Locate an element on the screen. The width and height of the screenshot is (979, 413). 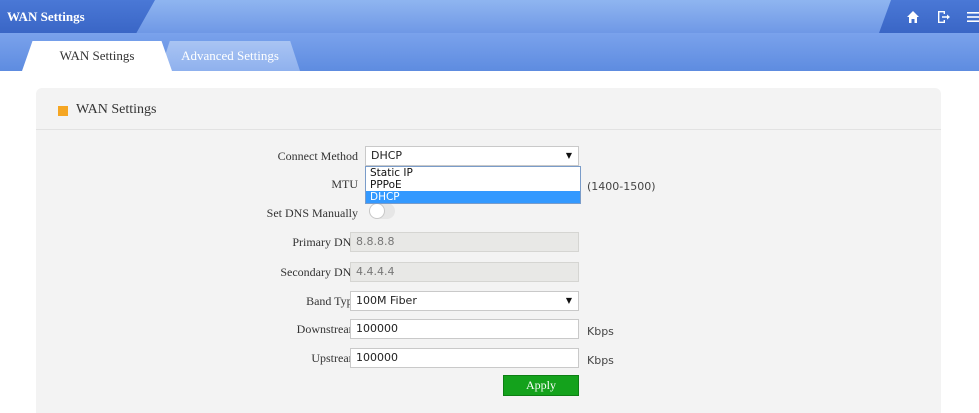
connect-method-select: DHCP ▼ is located at coordinates (472, 156).